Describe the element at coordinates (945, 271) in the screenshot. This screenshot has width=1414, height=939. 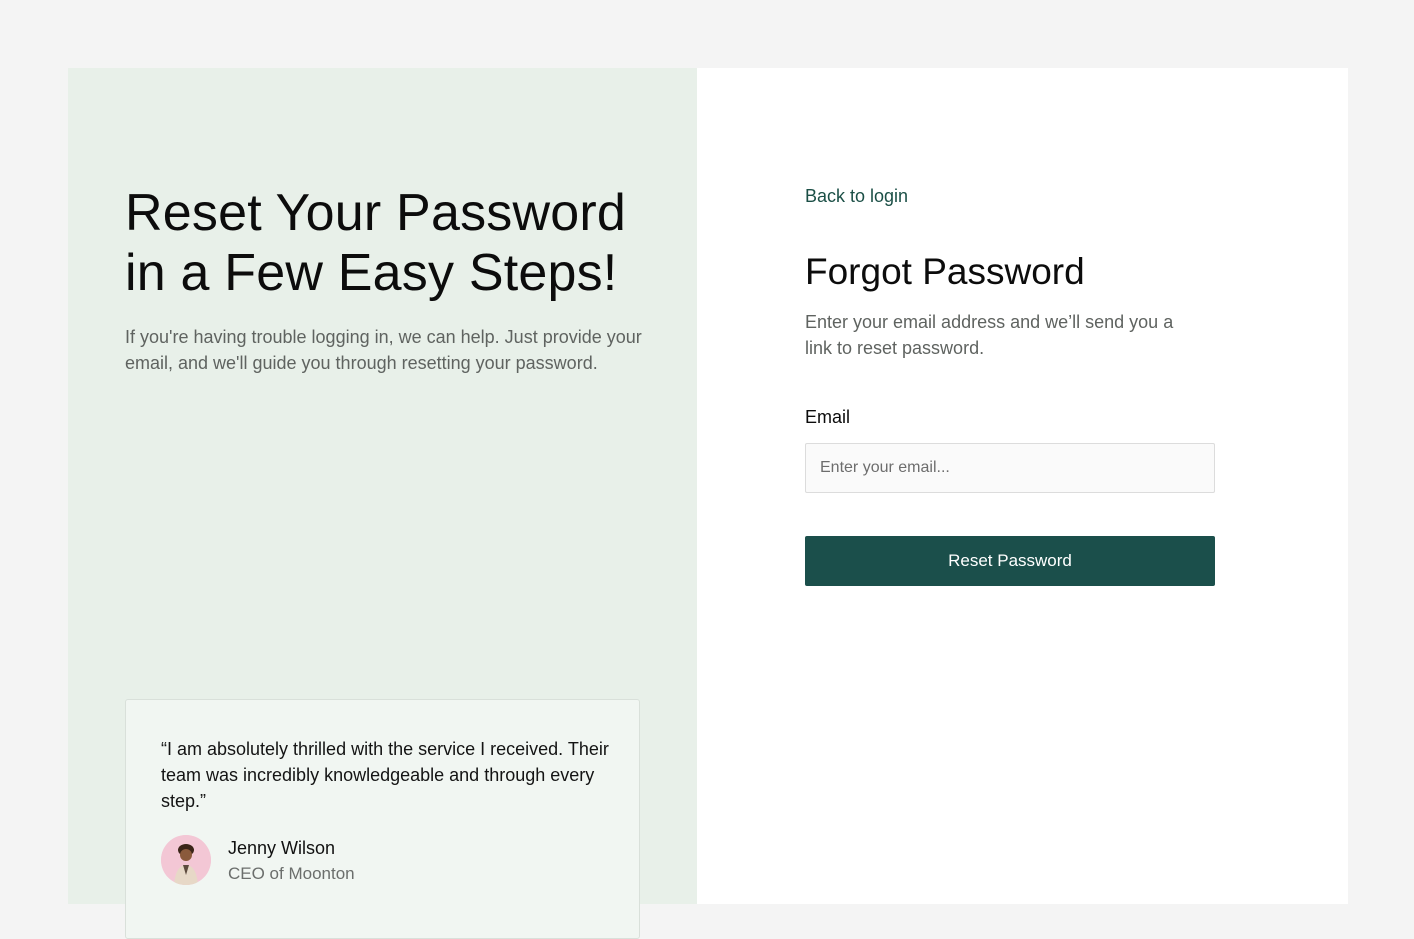
I see `form-title: Forgot Password` at that location.